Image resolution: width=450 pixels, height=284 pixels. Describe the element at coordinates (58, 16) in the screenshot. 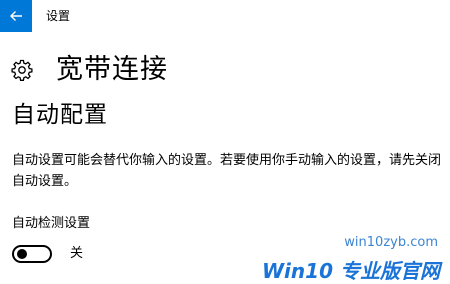

I see `window-title: 设置` at that location.